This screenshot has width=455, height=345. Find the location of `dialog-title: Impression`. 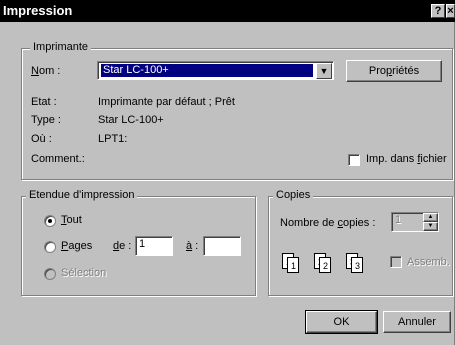

dialog-title: Impression is located at coordinates (38, 10).